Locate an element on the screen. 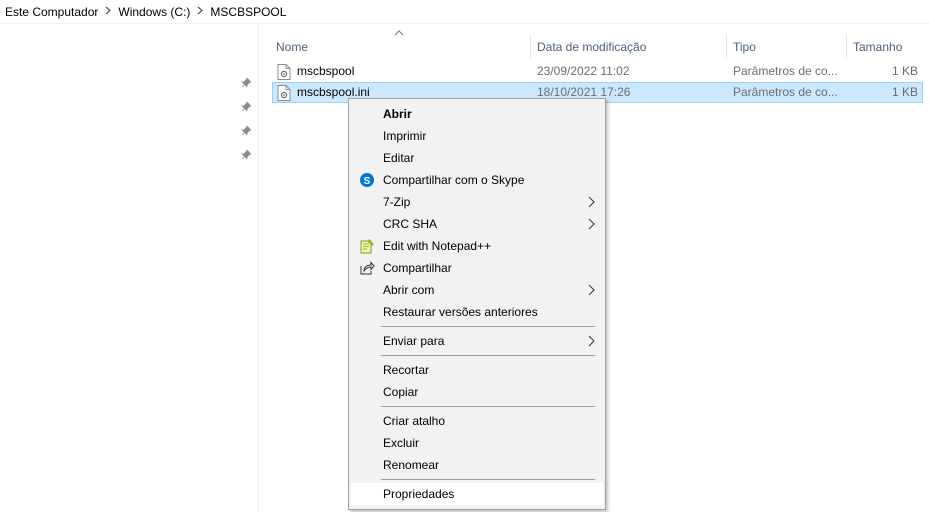  menu-item-label: Abrir is located at coordinates (397, 114).